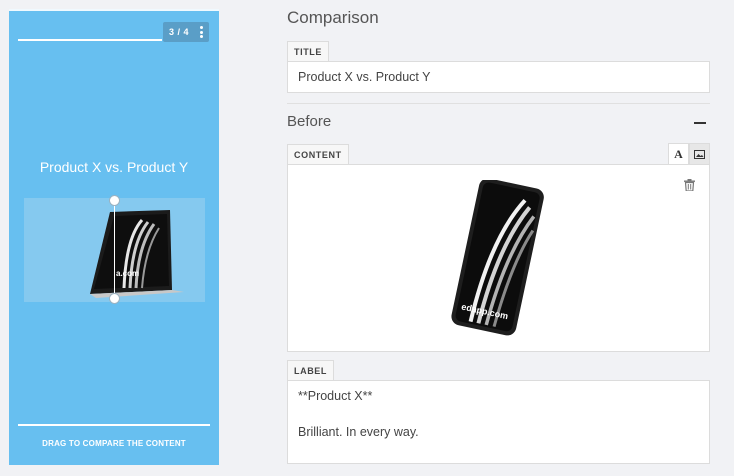 The height and width of the screenshot is (476, 734). What do you see at coordinates (114, 10) in the screenshot?
I see `top-progress-line` at bounding box center [114, 10].